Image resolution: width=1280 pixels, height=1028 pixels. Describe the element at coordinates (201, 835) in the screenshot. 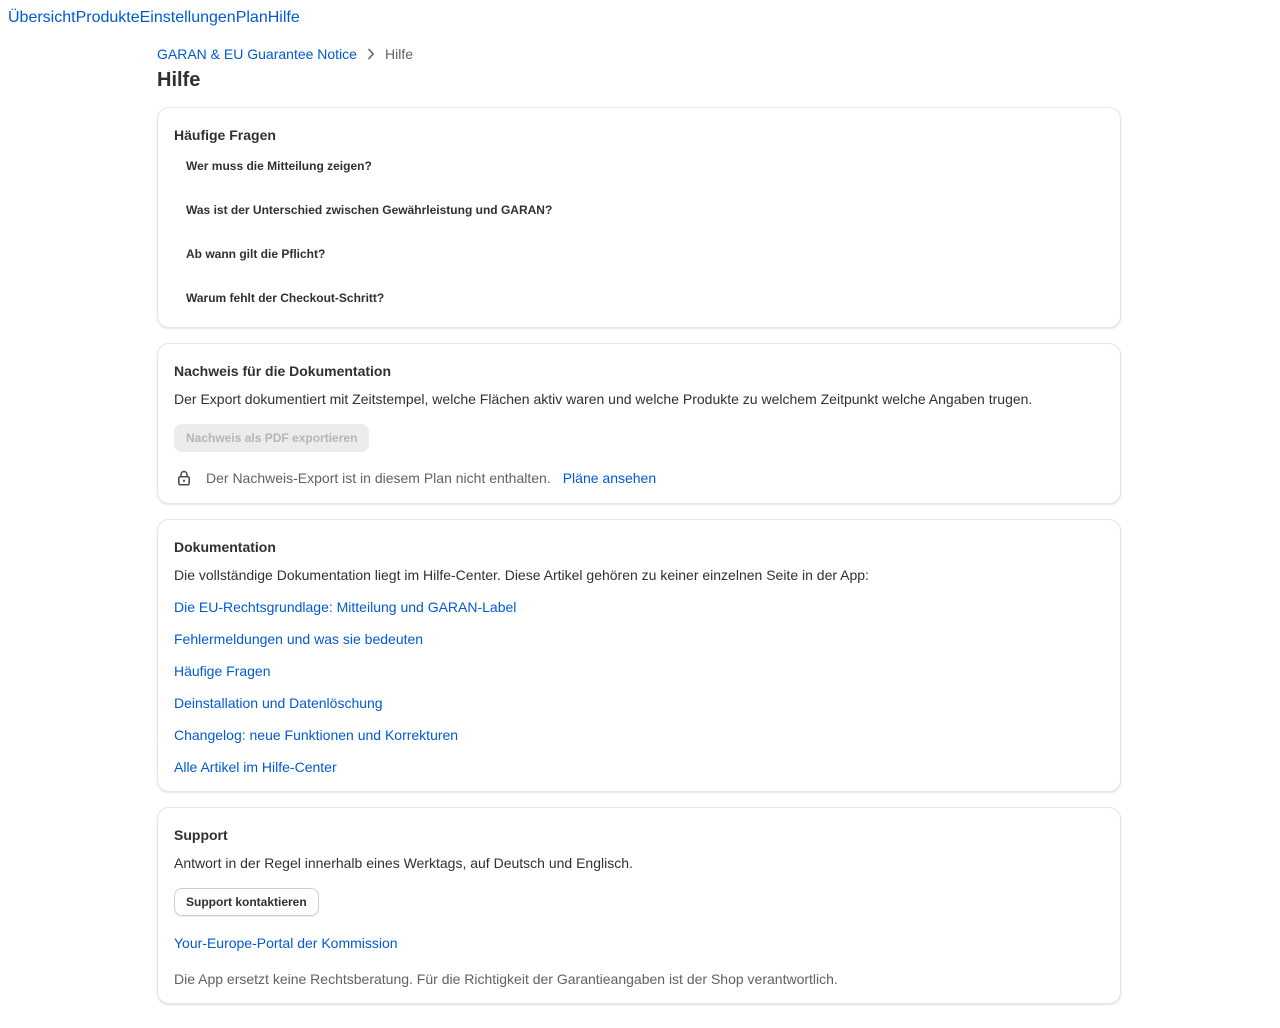

I see `support-title: Support` at that location.